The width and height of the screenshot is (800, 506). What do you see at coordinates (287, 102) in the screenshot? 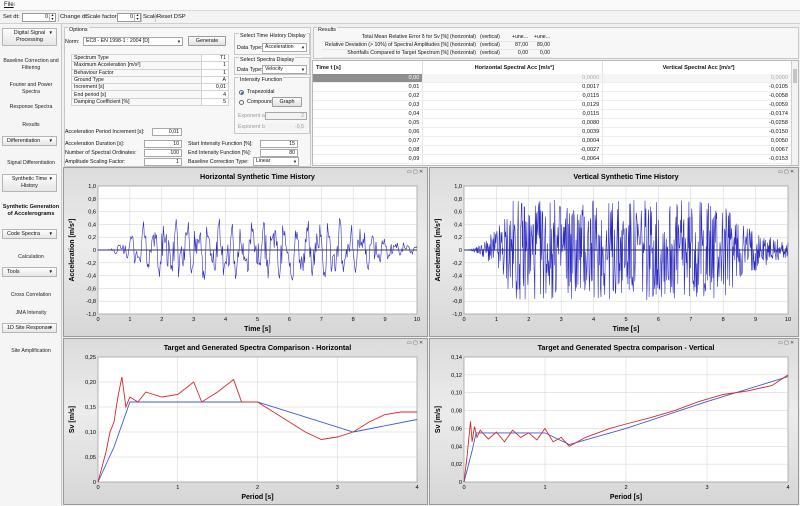
I see `graph-button: Graph` at bounding box center [287, 102].